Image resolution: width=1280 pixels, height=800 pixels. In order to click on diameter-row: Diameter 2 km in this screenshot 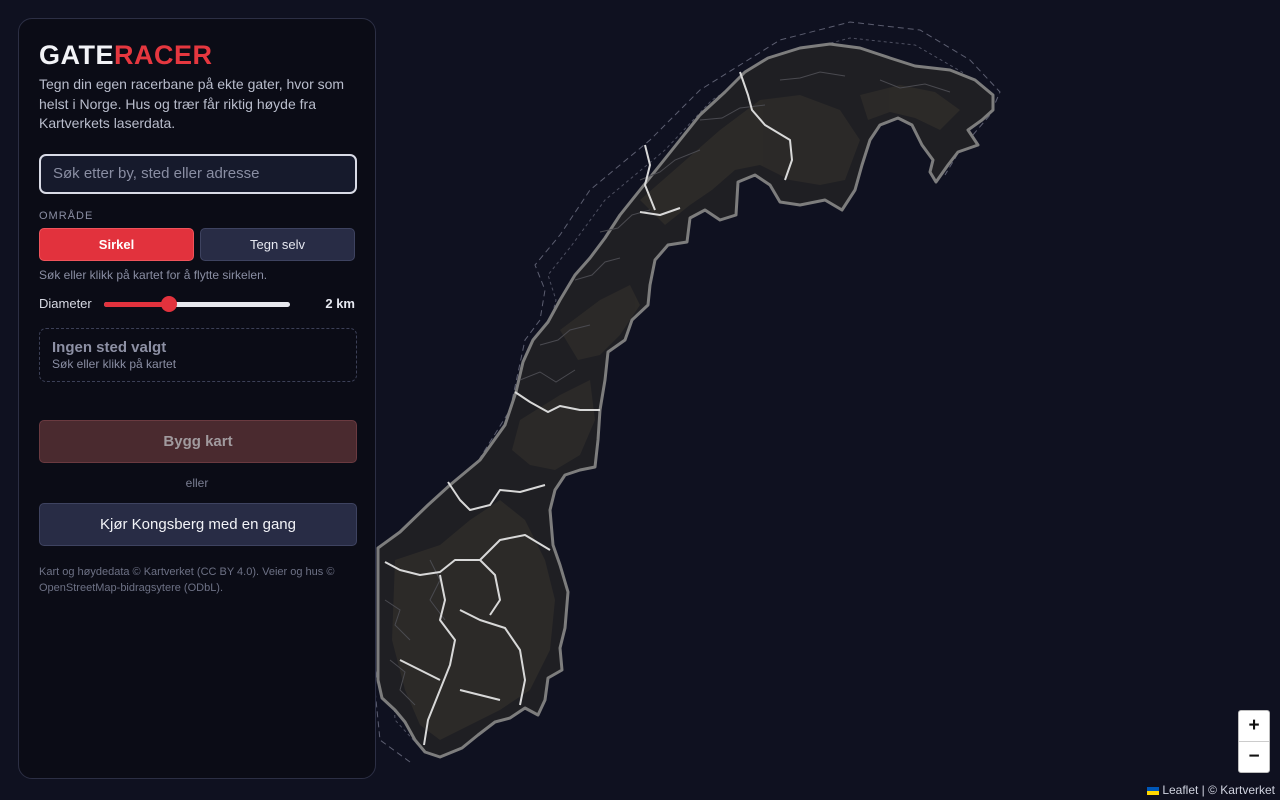, I will do `click(197, 304)`.